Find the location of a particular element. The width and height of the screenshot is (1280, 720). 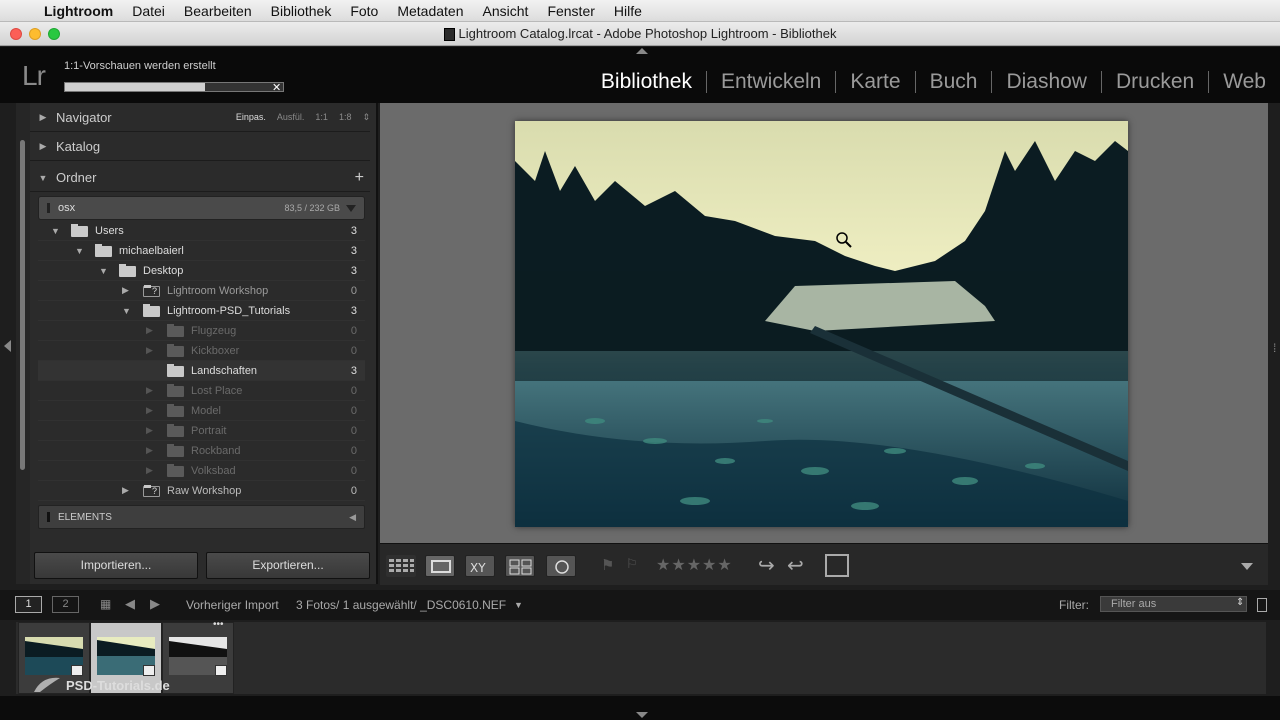

zoom-1-8-option: 1:8 is located at coordinates (345, 117).